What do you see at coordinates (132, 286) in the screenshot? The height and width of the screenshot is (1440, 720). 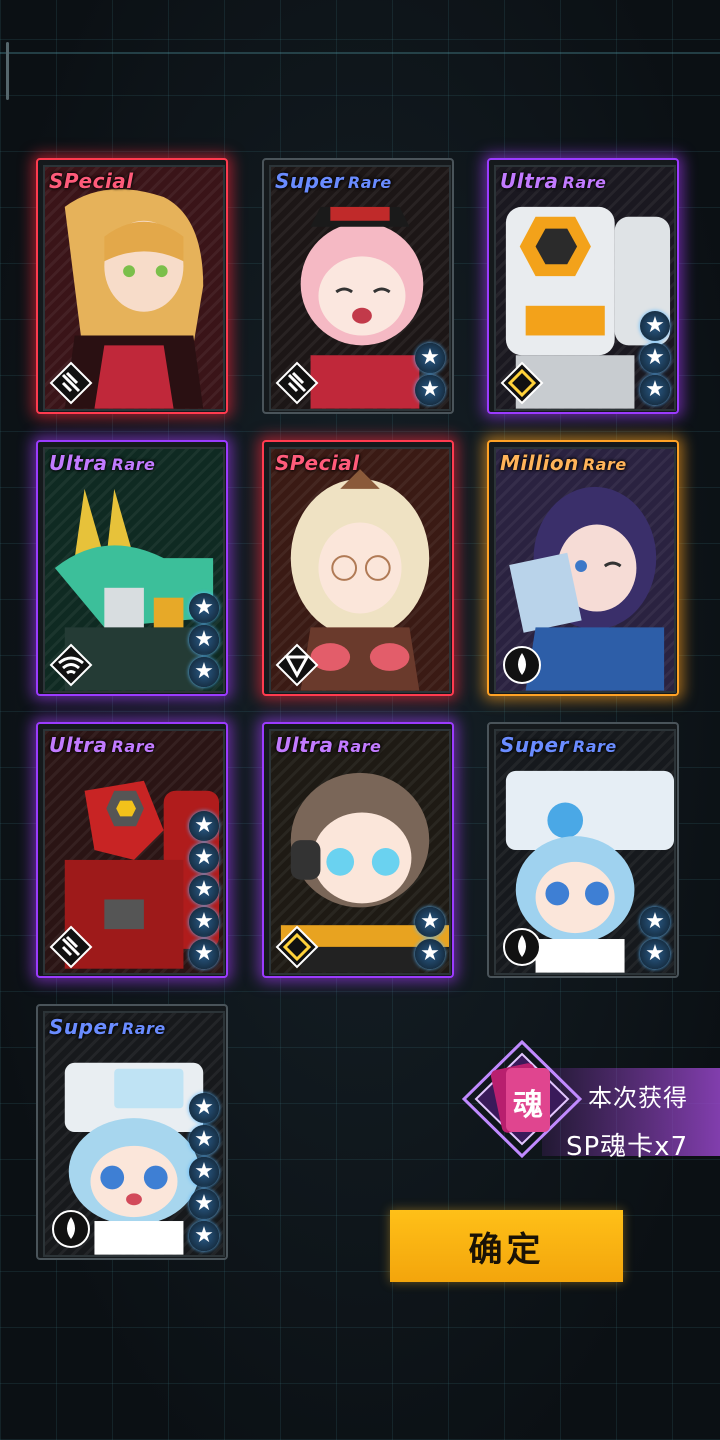 I see `card-1: SPecial` at bounding box center [132, 286].